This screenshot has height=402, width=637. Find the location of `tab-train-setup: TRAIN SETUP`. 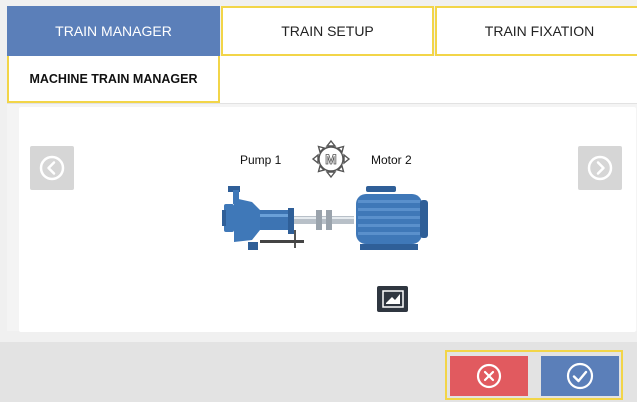

tab-train-setup: TRAIN SETUP is located at coordinates (327, 31).